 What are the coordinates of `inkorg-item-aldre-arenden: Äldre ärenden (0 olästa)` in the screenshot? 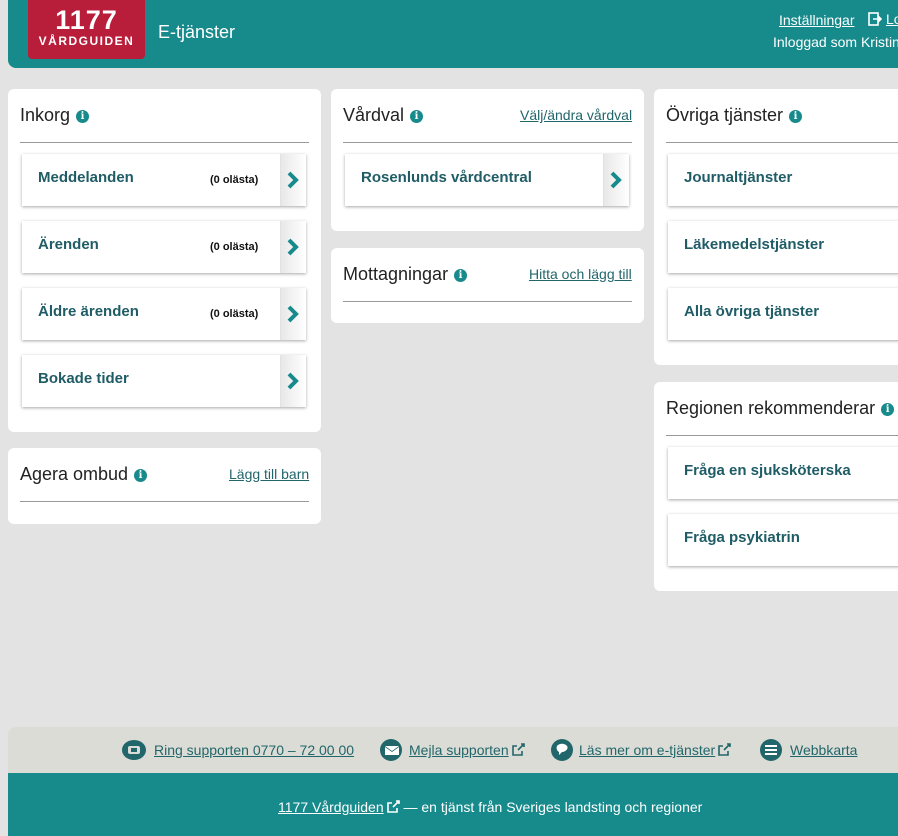 It's located at (164, 314).